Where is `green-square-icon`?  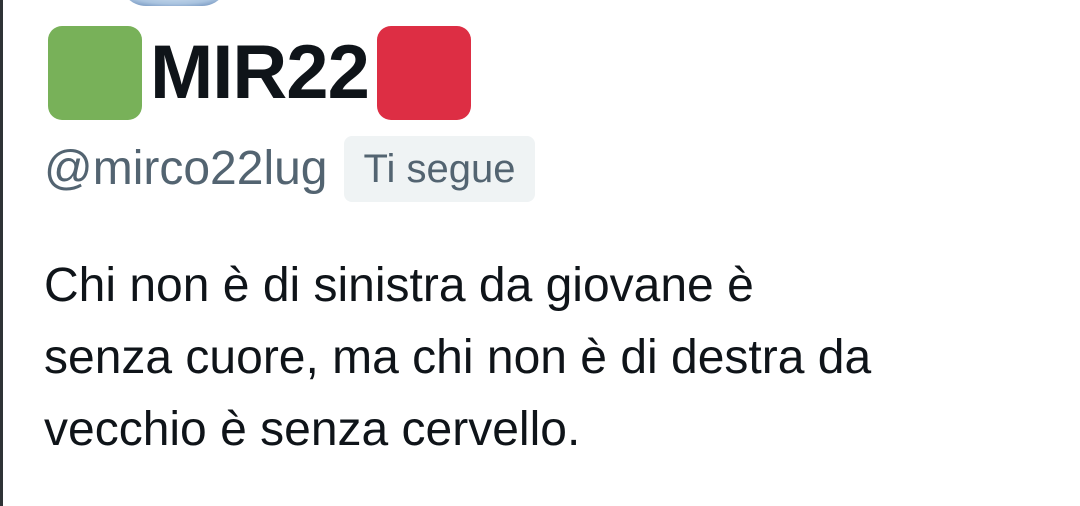
green-square-icon is located at coordinates (95, 73).